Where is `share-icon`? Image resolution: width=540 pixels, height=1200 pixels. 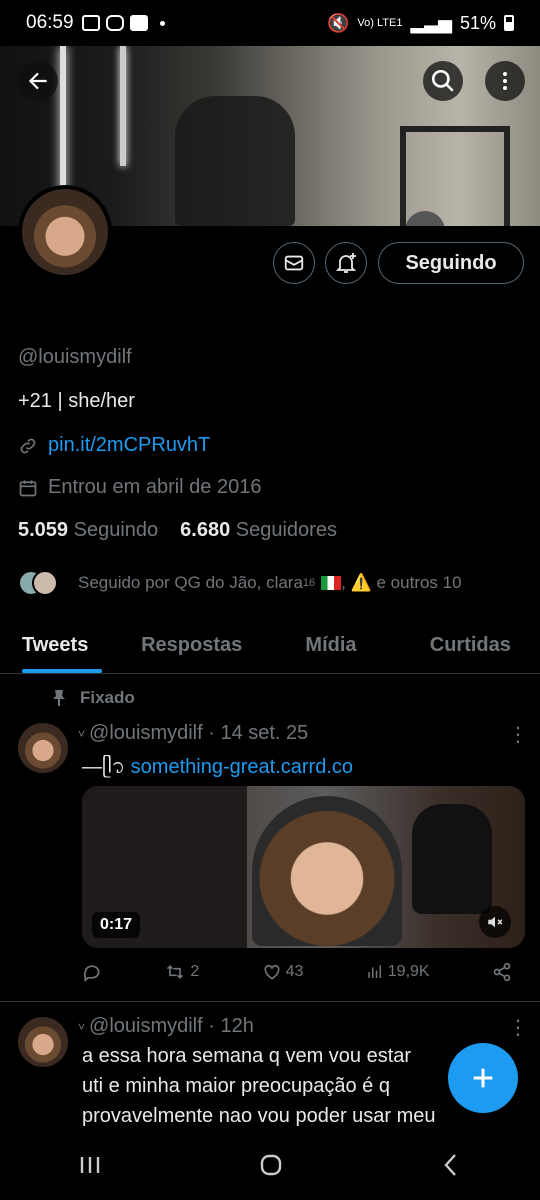 share-icon is located at coordinates (502, 972).